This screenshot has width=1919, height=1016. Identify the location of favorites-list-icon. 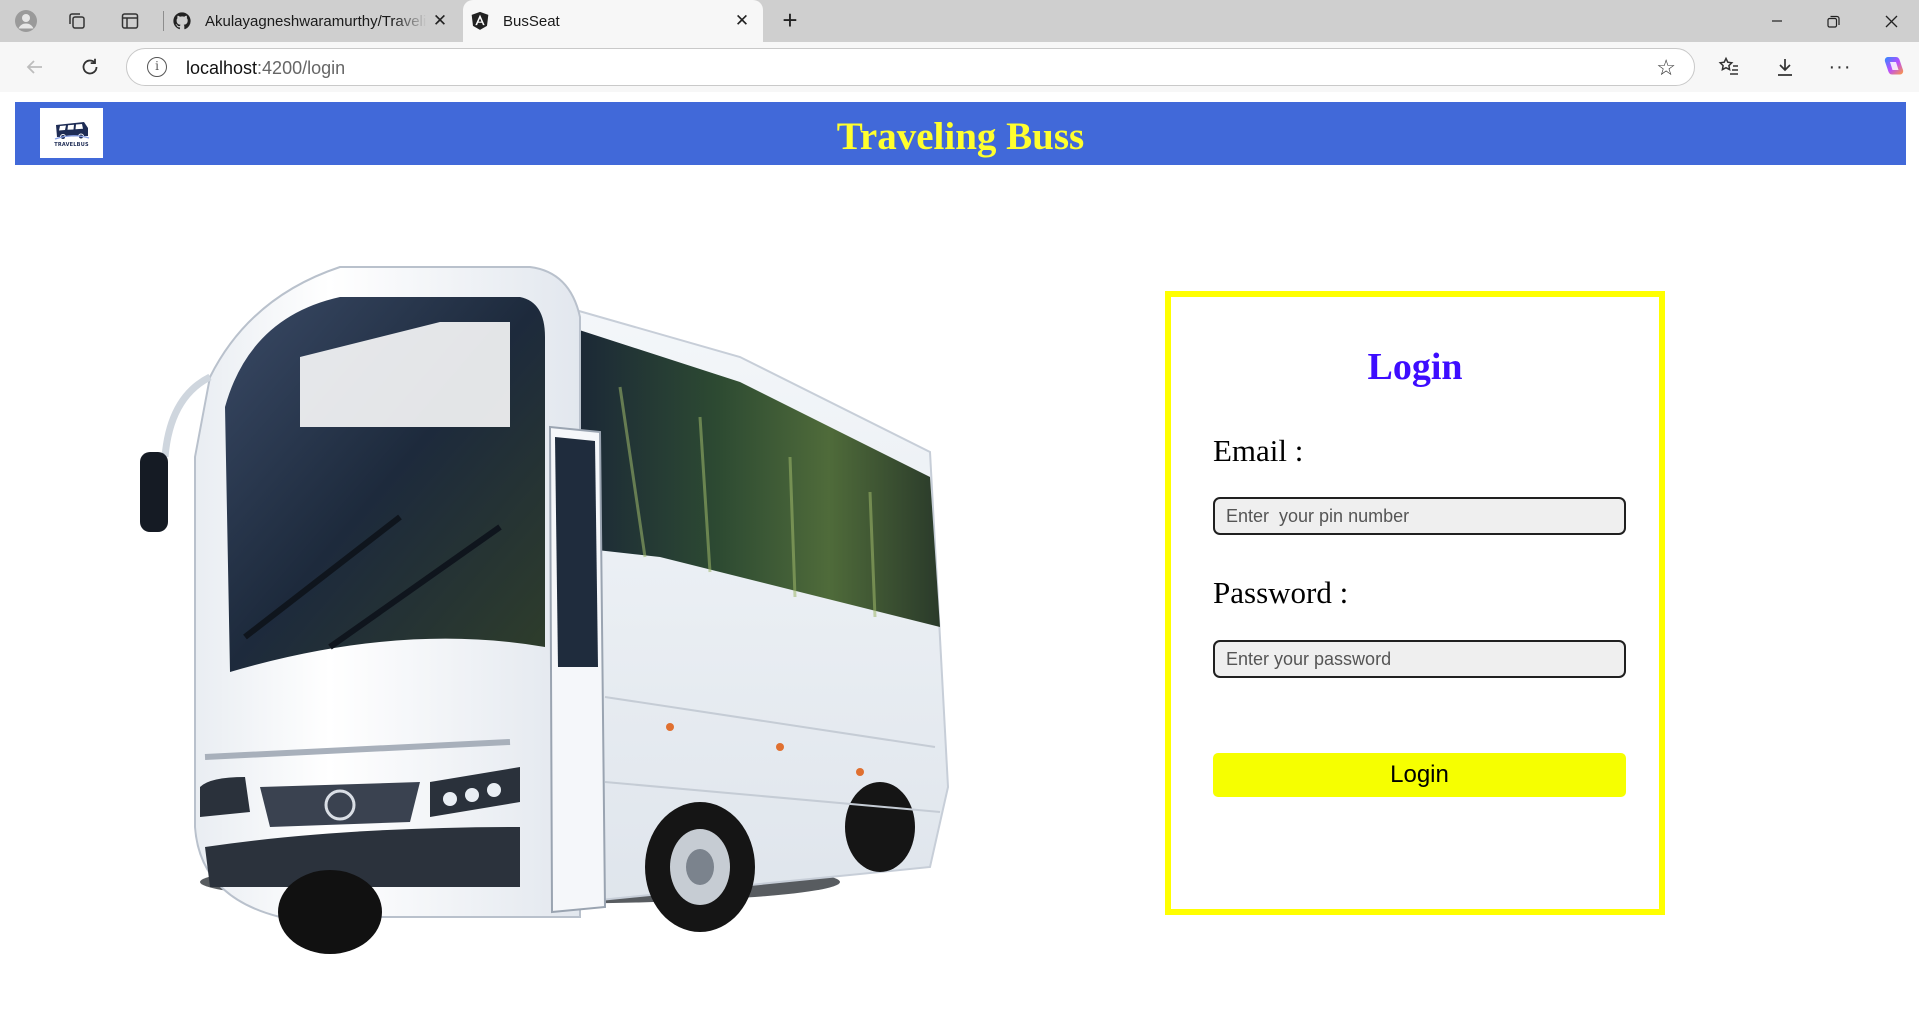
(1729, 67).